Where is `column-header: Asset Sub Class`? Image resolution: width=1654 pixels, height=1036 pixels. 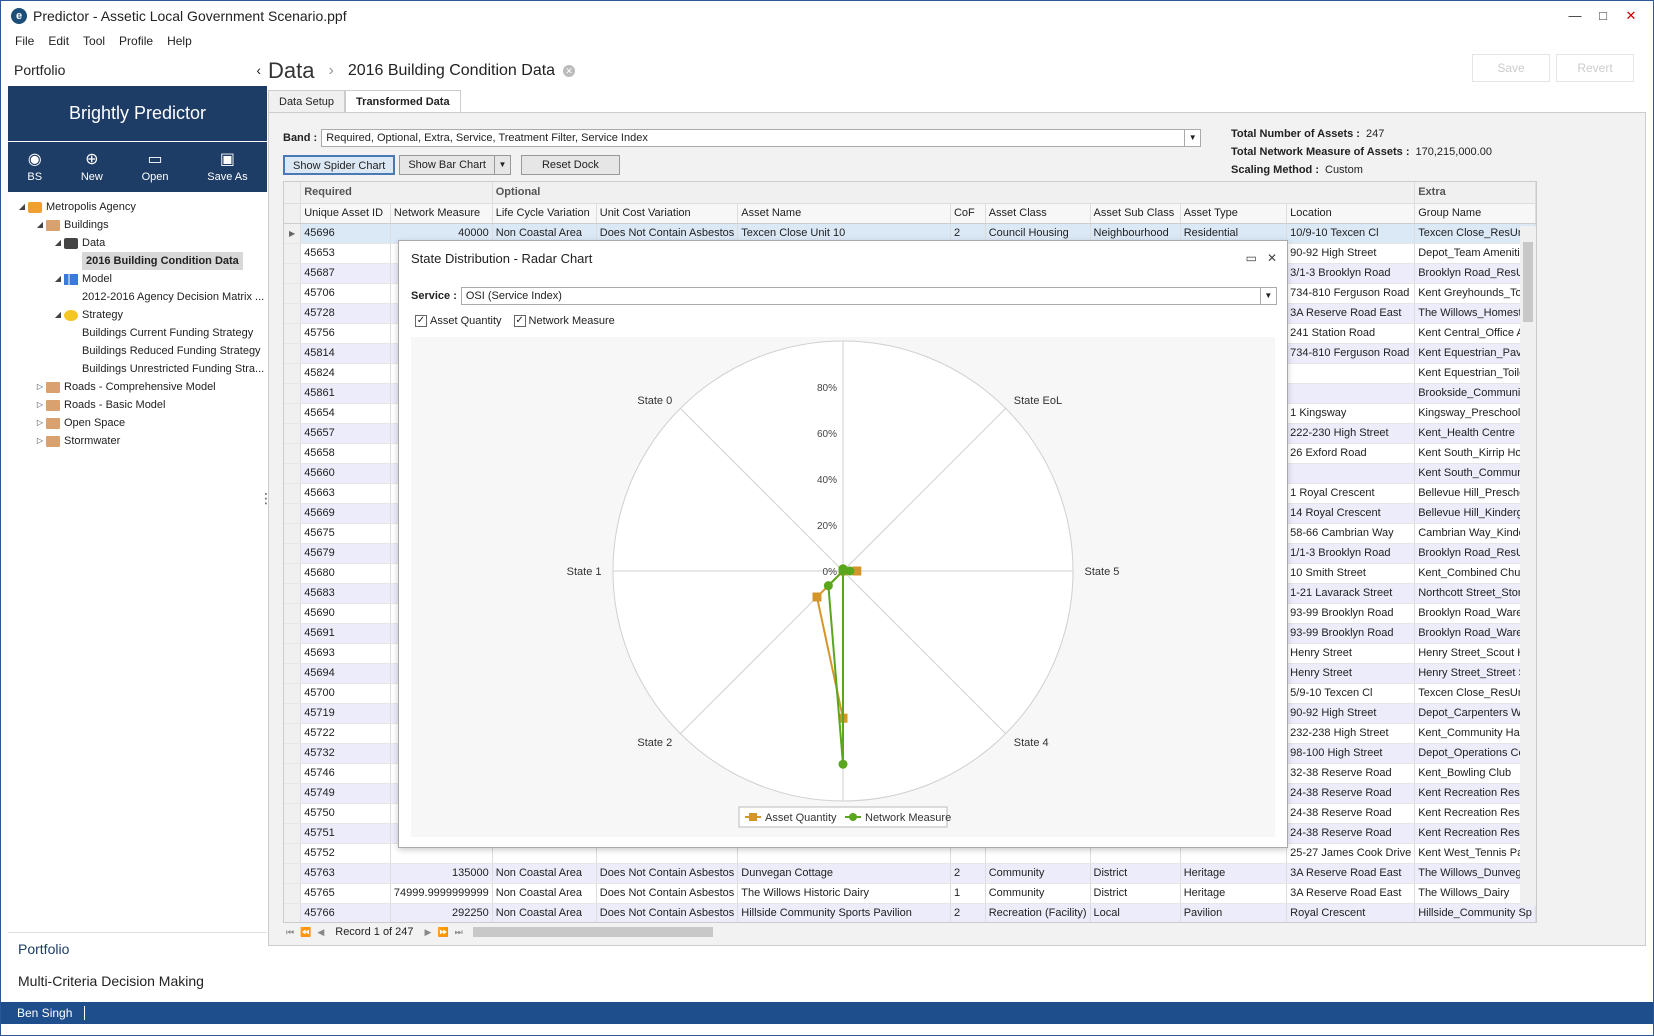 column-header: Asset Sub Class is located at coordinates (1135, 213).